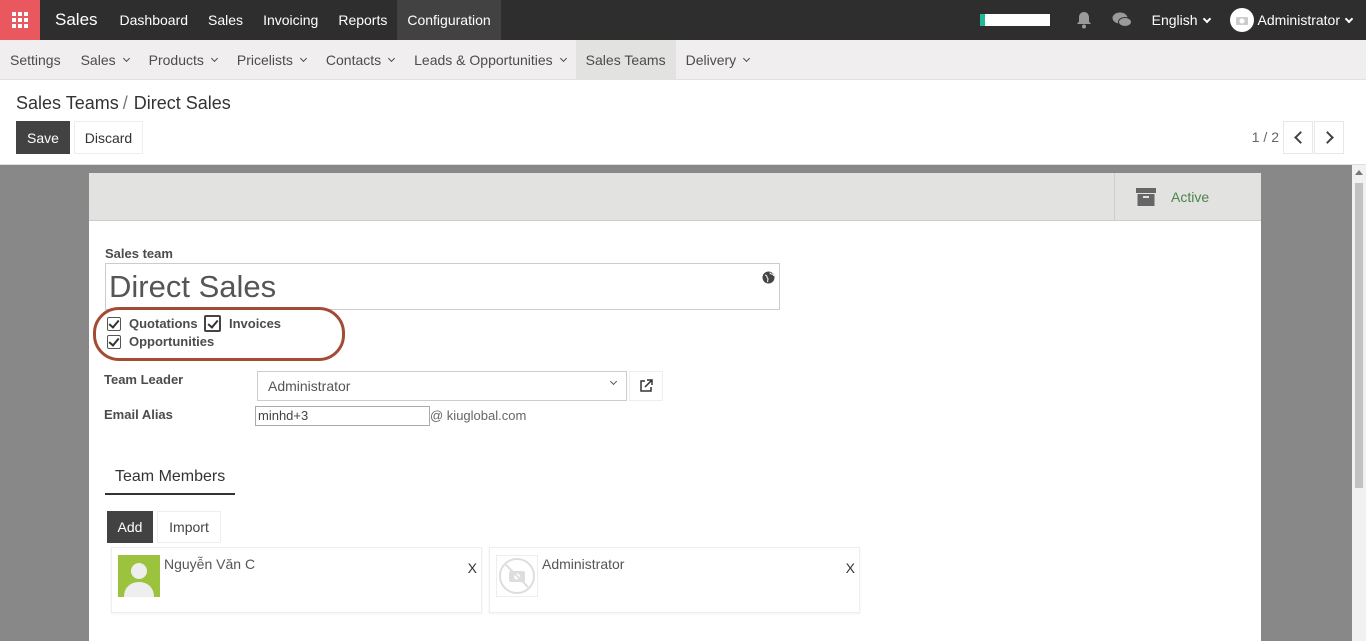 Image resolution: width=1366 pixels, height=641 pixels. I want to click on member-card: Administrator X, so click(674, 580).